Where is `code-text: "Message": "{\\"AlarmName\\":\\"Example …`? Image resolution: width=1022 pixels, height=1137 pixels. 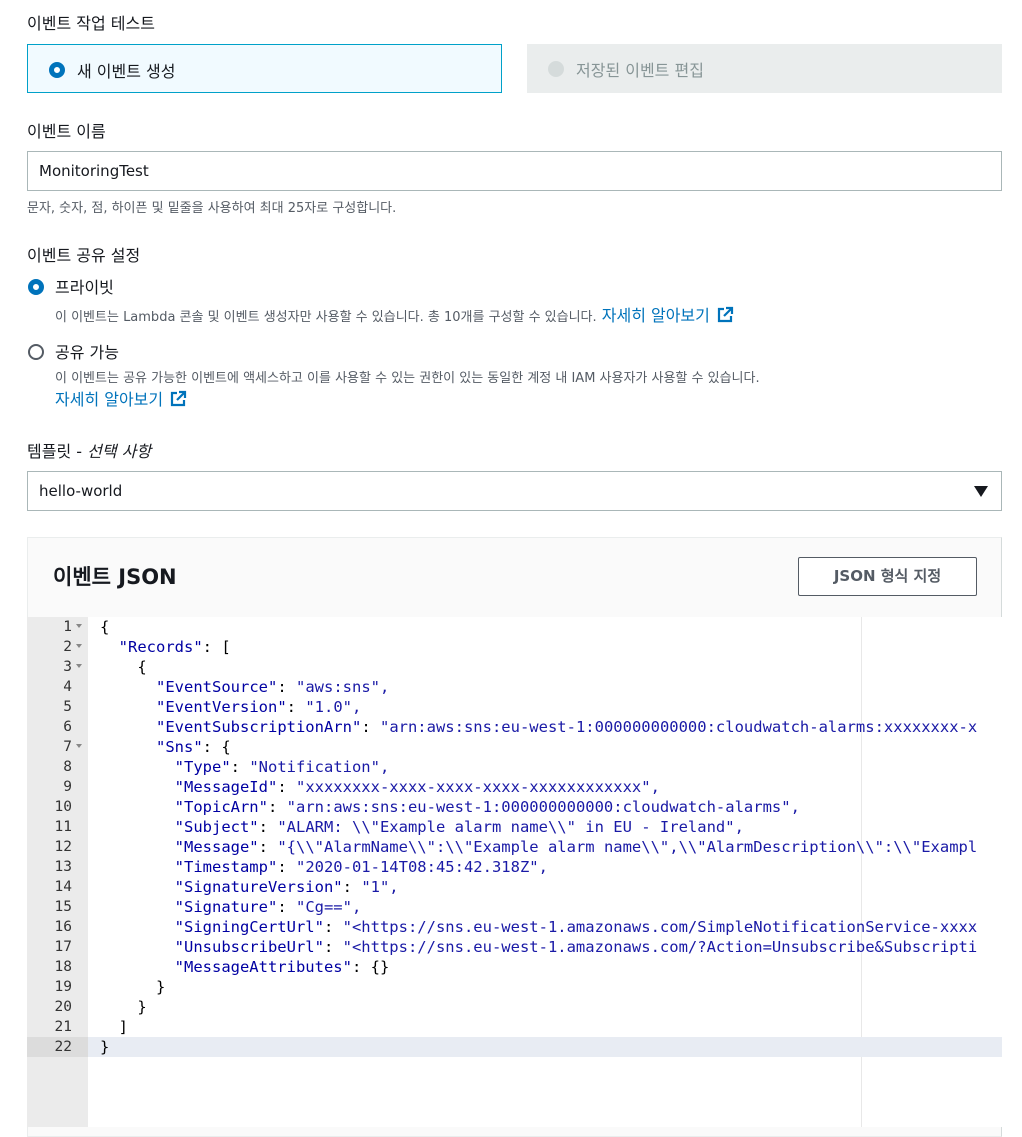
code-text: "Message": "{\\"AlarmName\\":\\"Example … is located at coordinates (576, 847).